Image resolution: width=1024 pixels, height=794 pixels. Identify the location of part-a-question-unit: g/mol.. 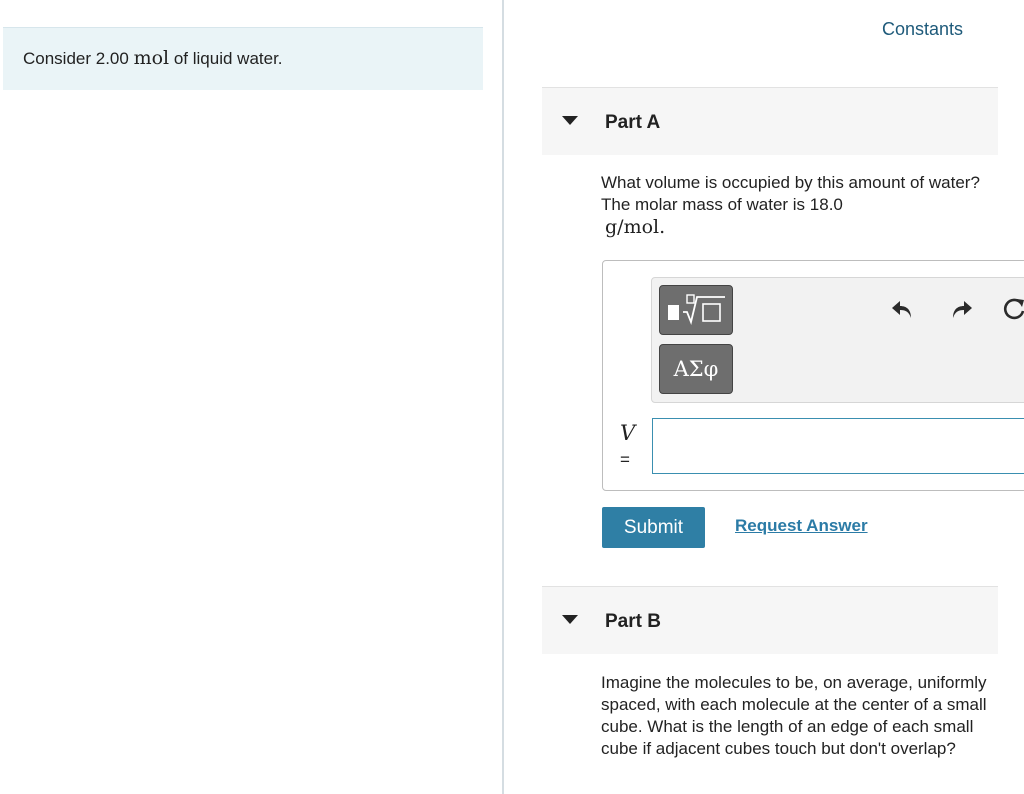
(635, 227).